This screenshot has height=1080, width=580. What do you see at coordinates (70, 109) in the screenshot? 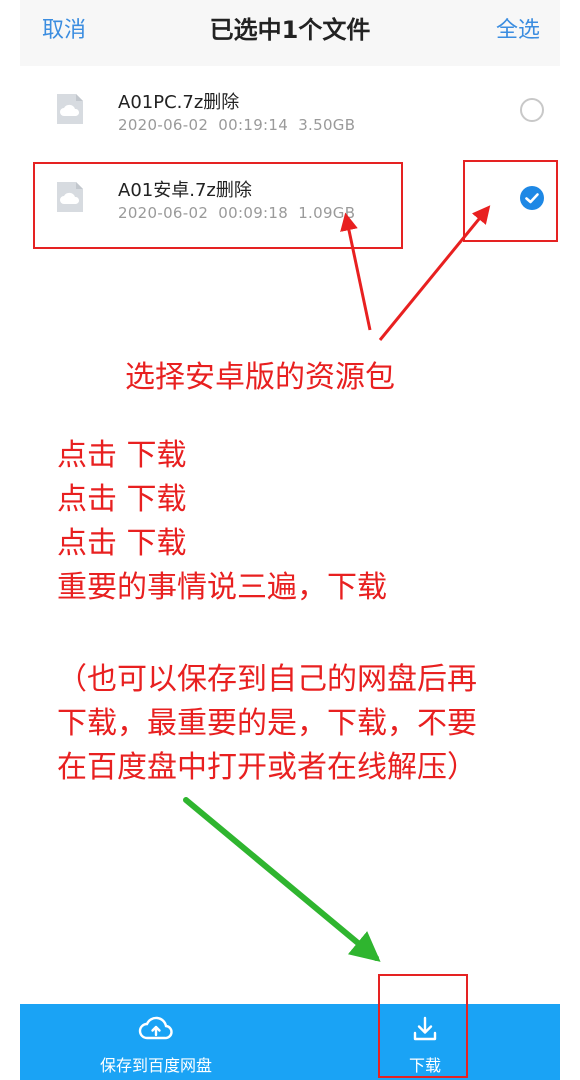
I see `cloud-file-icon` at bounding box center [70, 109].